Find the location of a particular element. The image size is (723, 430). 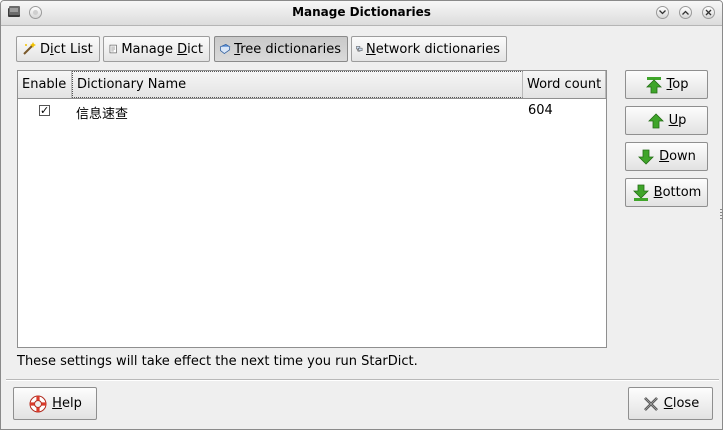

move-down-button: Down is located at coordinates (666, 156).